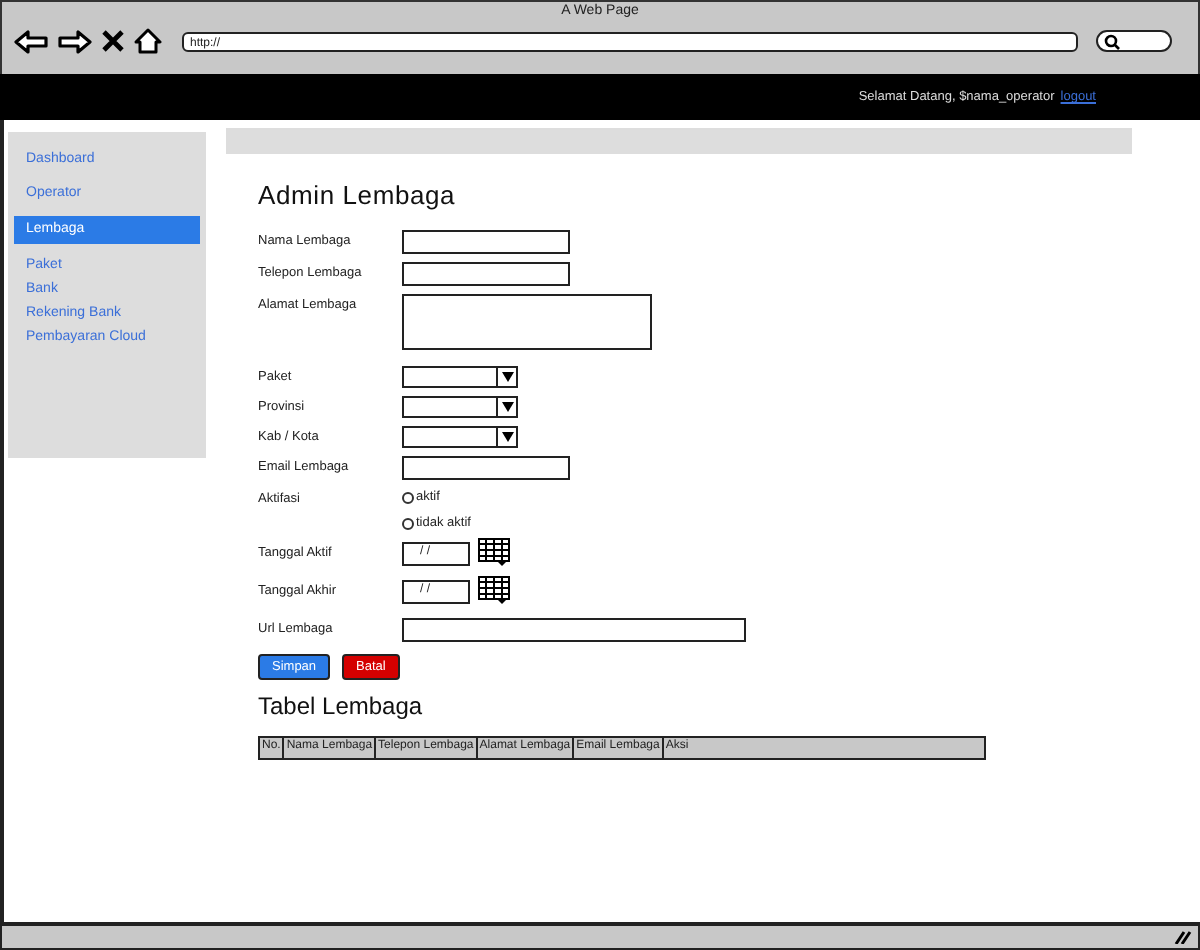 Image resolution: width=1200 pixels, height=950 pixels. Describe the element at coordinates (1183, 937) in the screenshot. I see `resize-grip-icon` at that location.